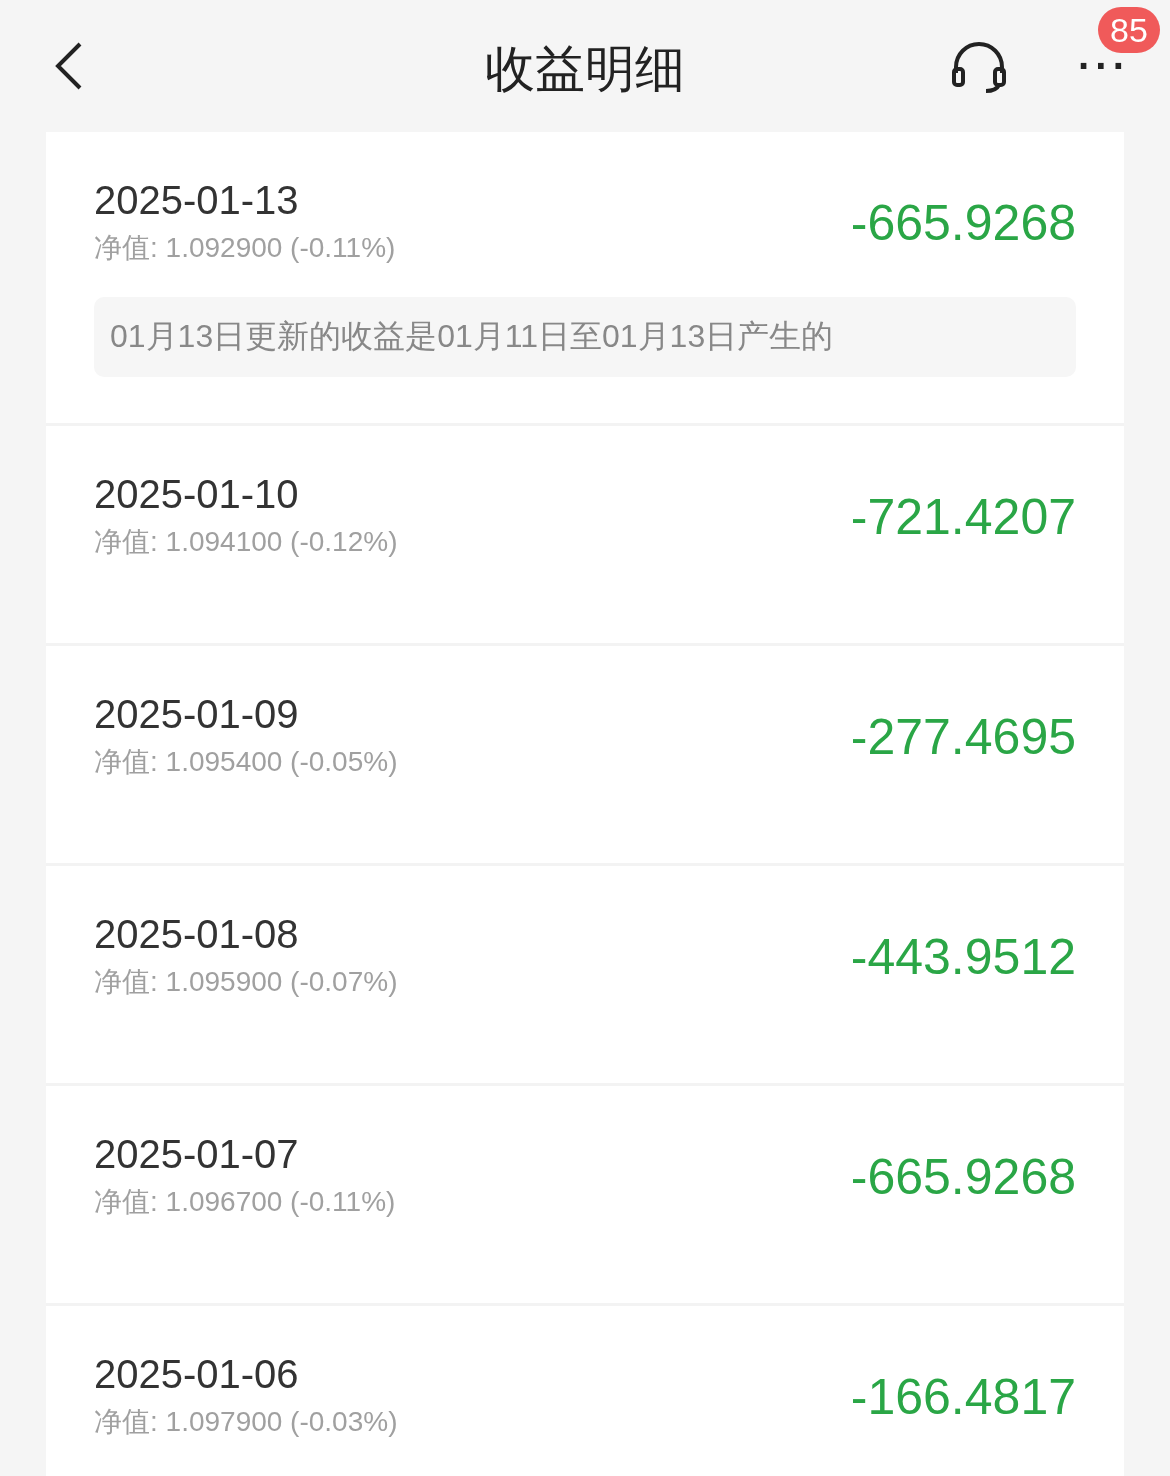 The height and width of the screenshot is (1476, 1170). I want to click on record-date: 2025-01-13, so click(197, 200).